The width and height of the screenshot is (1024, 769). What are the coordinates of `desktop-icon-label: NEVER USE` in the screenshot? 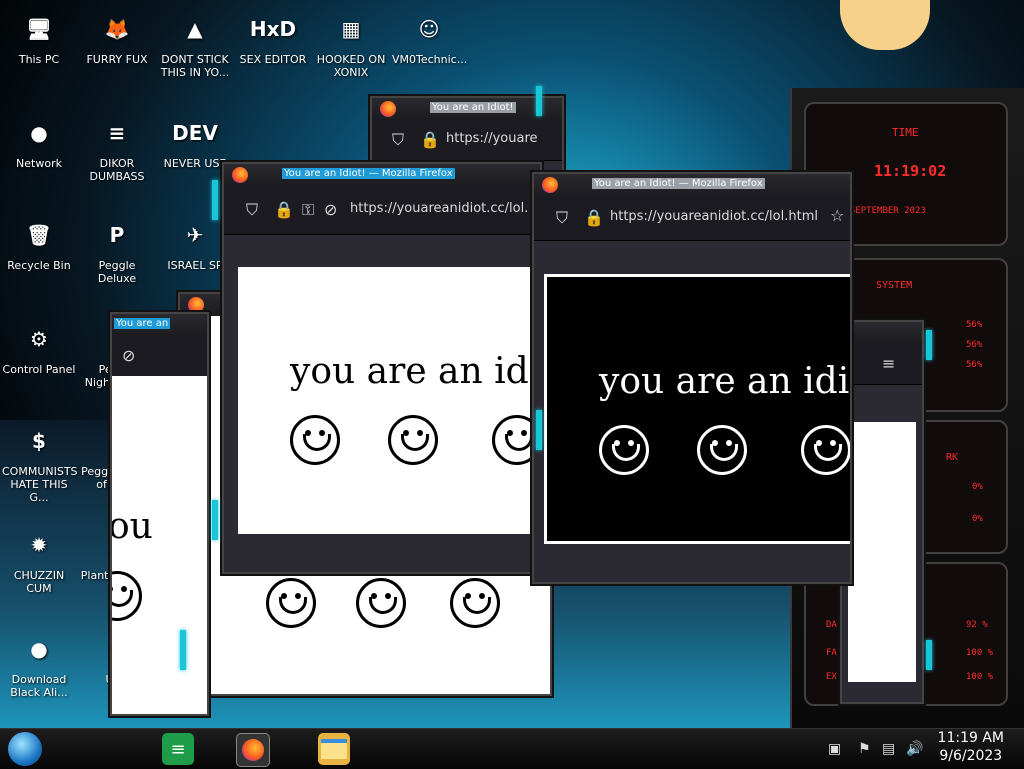 It's located at (195, 163).